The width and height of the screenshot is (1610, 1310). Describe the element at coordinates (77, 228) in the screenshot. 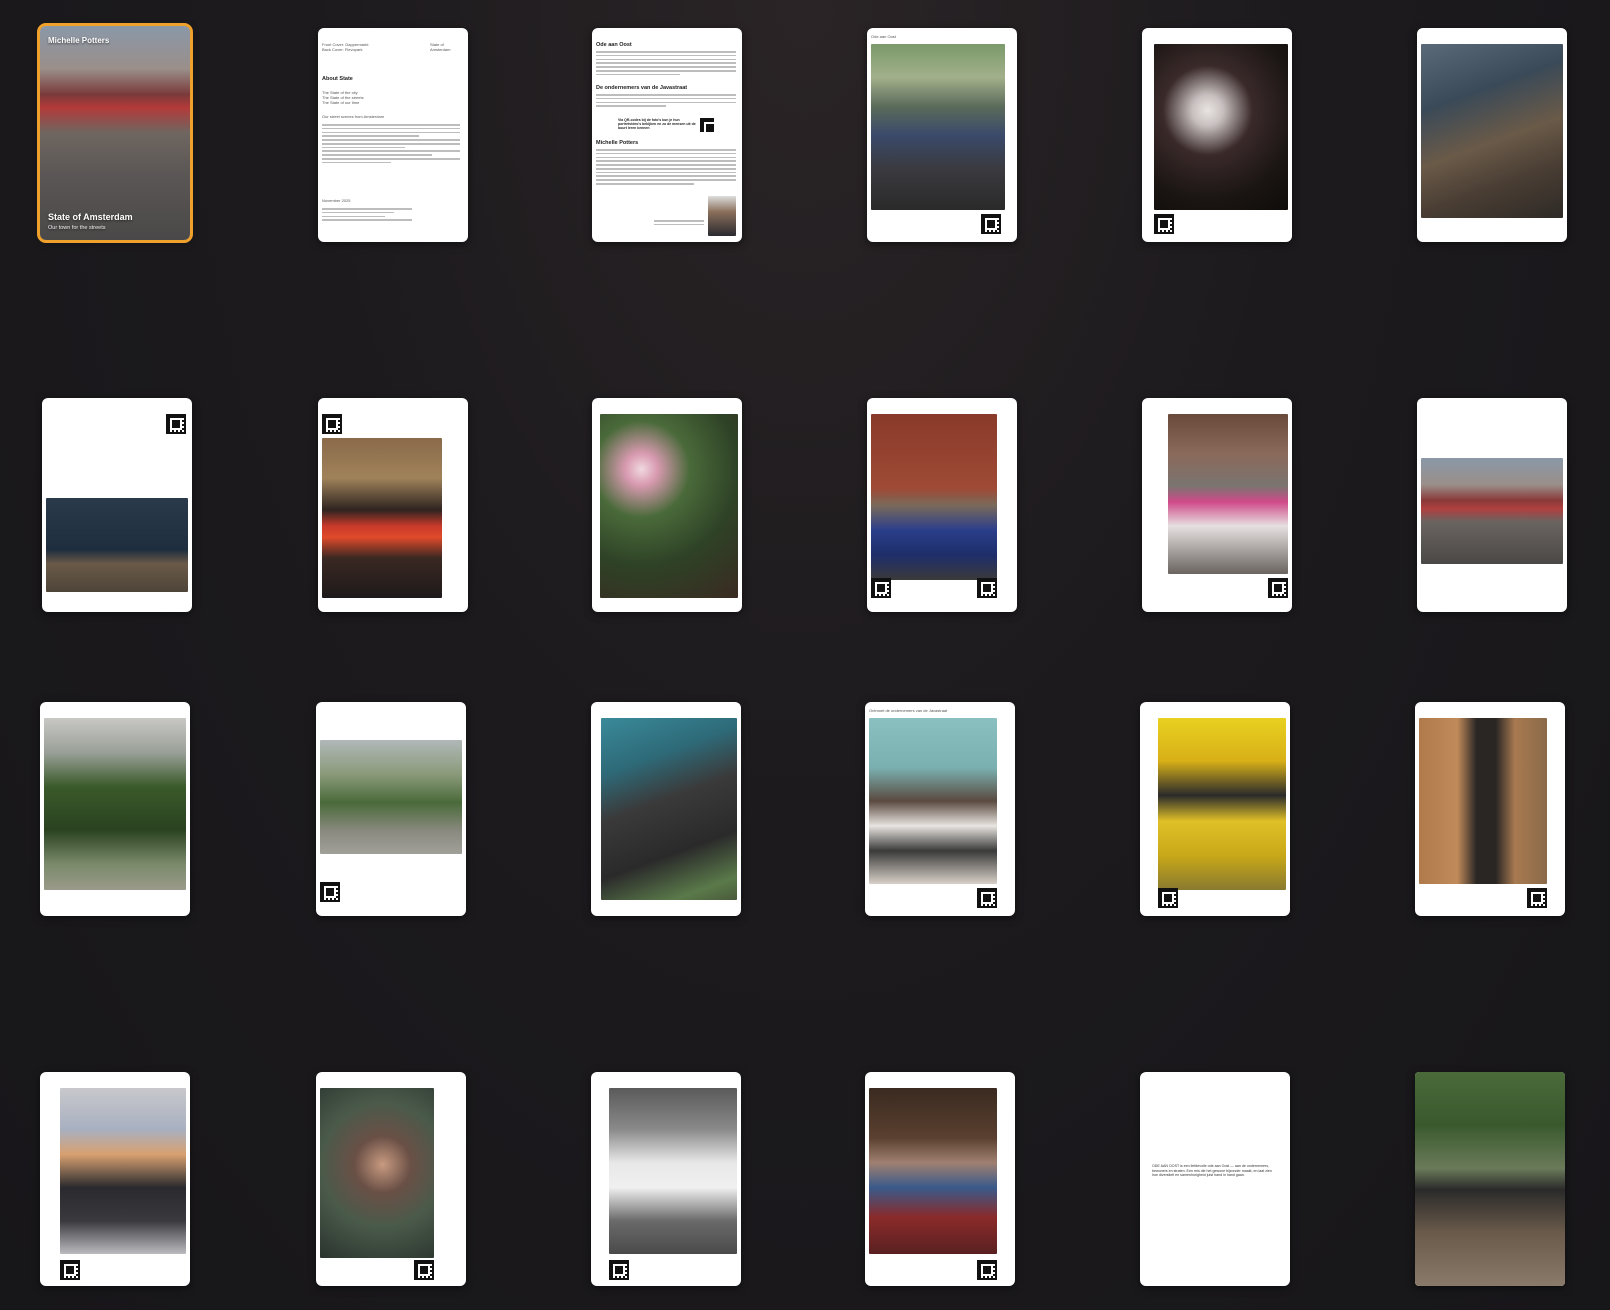

I see `cover-subtitle: Our town for the streets` at that location.